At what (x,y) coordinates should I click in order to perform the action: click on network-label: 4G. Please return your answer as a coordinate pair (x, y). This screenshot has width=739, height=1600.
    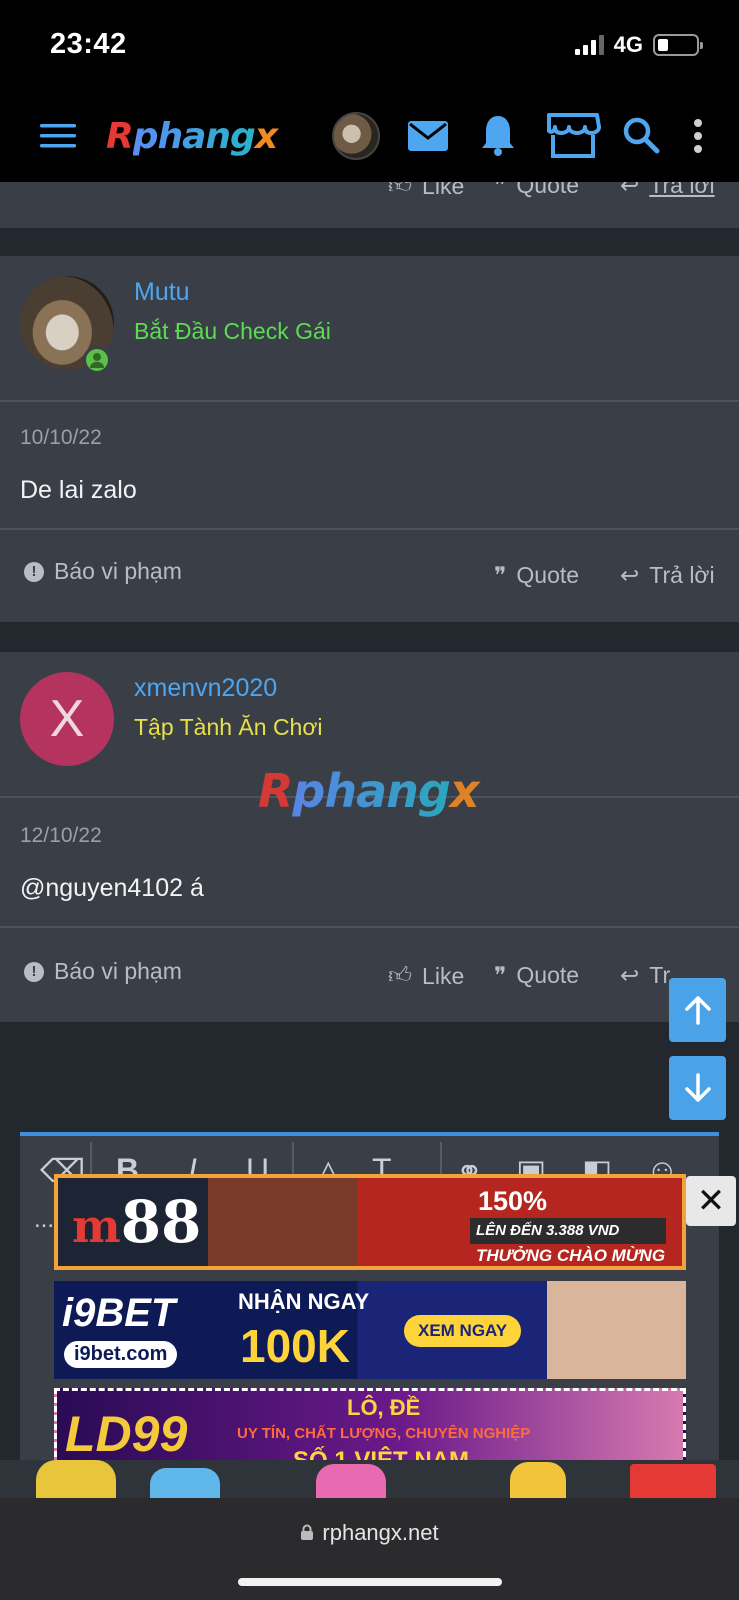
    Looking at the image, I should click on (628, 44).